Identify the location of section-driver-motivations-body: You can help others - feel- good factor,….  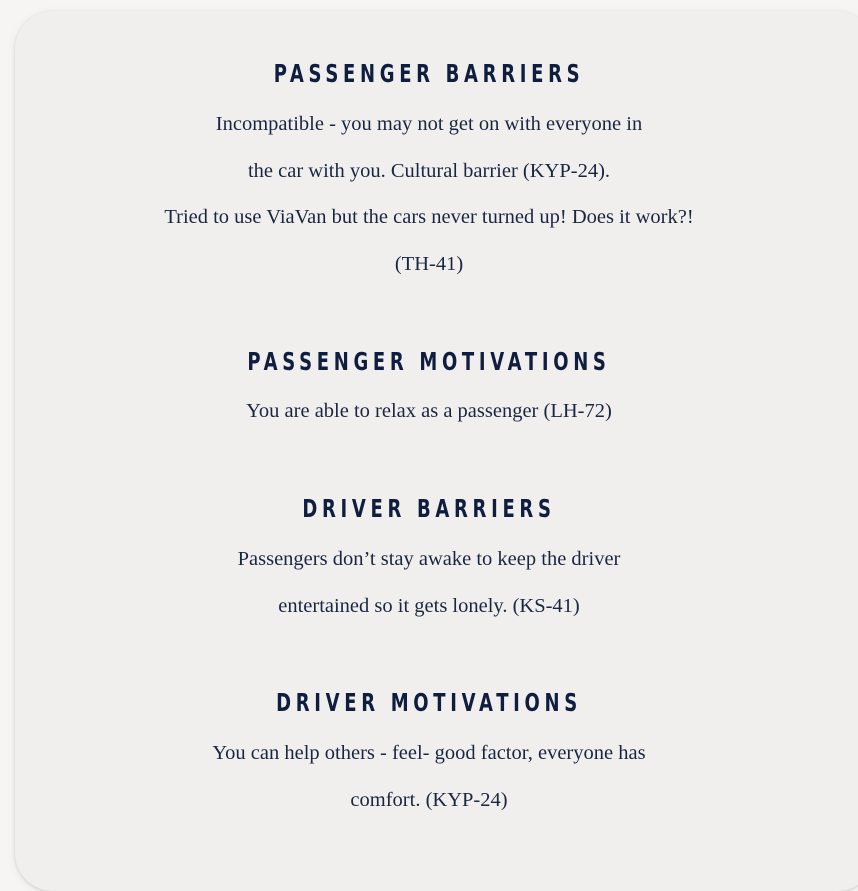
(429, 776).